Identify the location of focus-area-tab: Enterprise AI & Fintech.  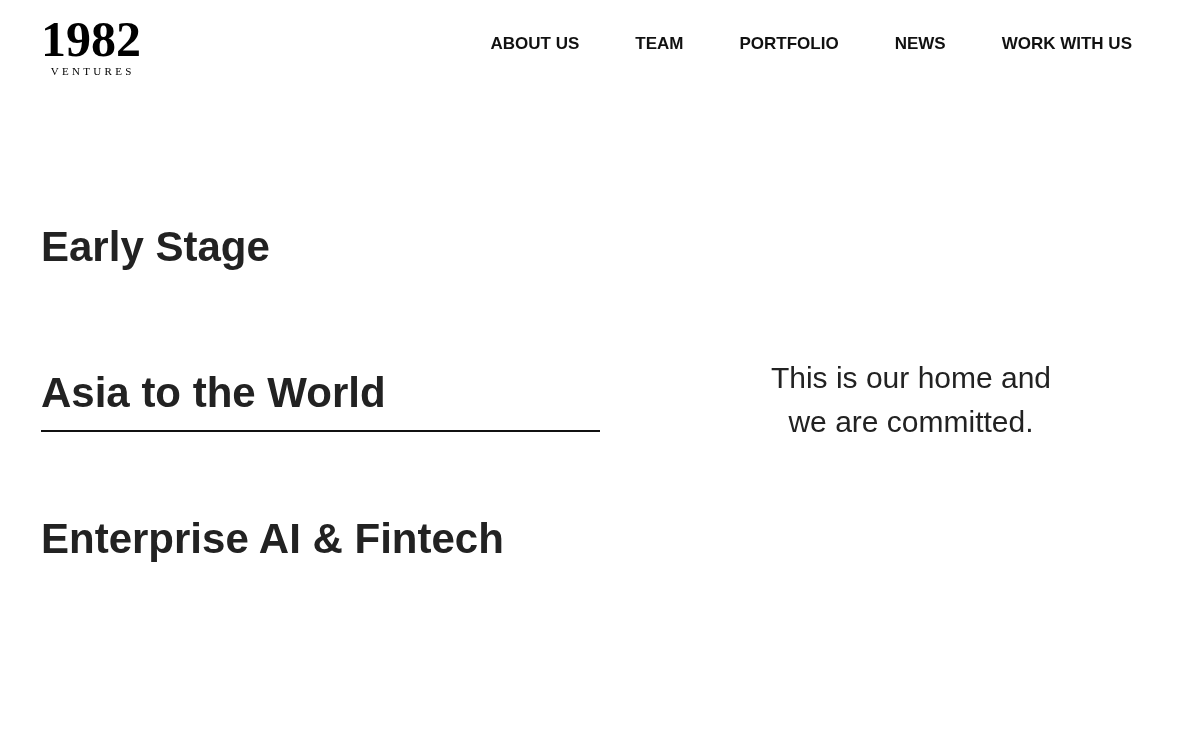
(272, 546).